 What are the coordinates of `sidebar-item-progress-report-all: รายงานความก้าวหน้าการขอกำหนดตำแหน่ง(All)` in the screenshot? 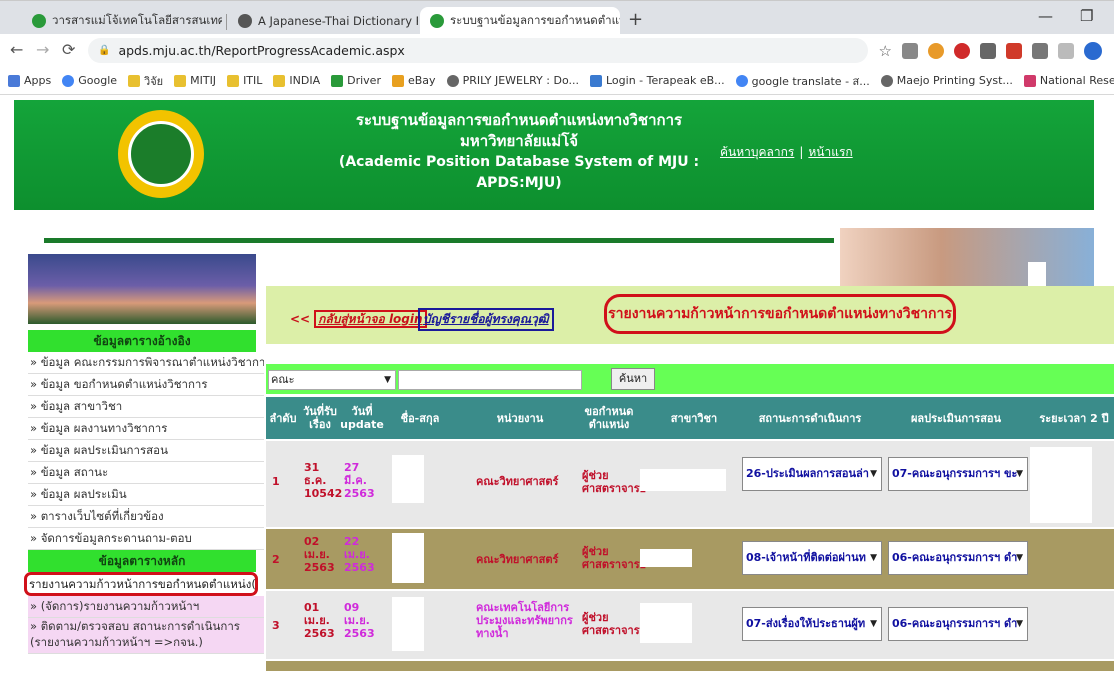 It's located at (141, 584).